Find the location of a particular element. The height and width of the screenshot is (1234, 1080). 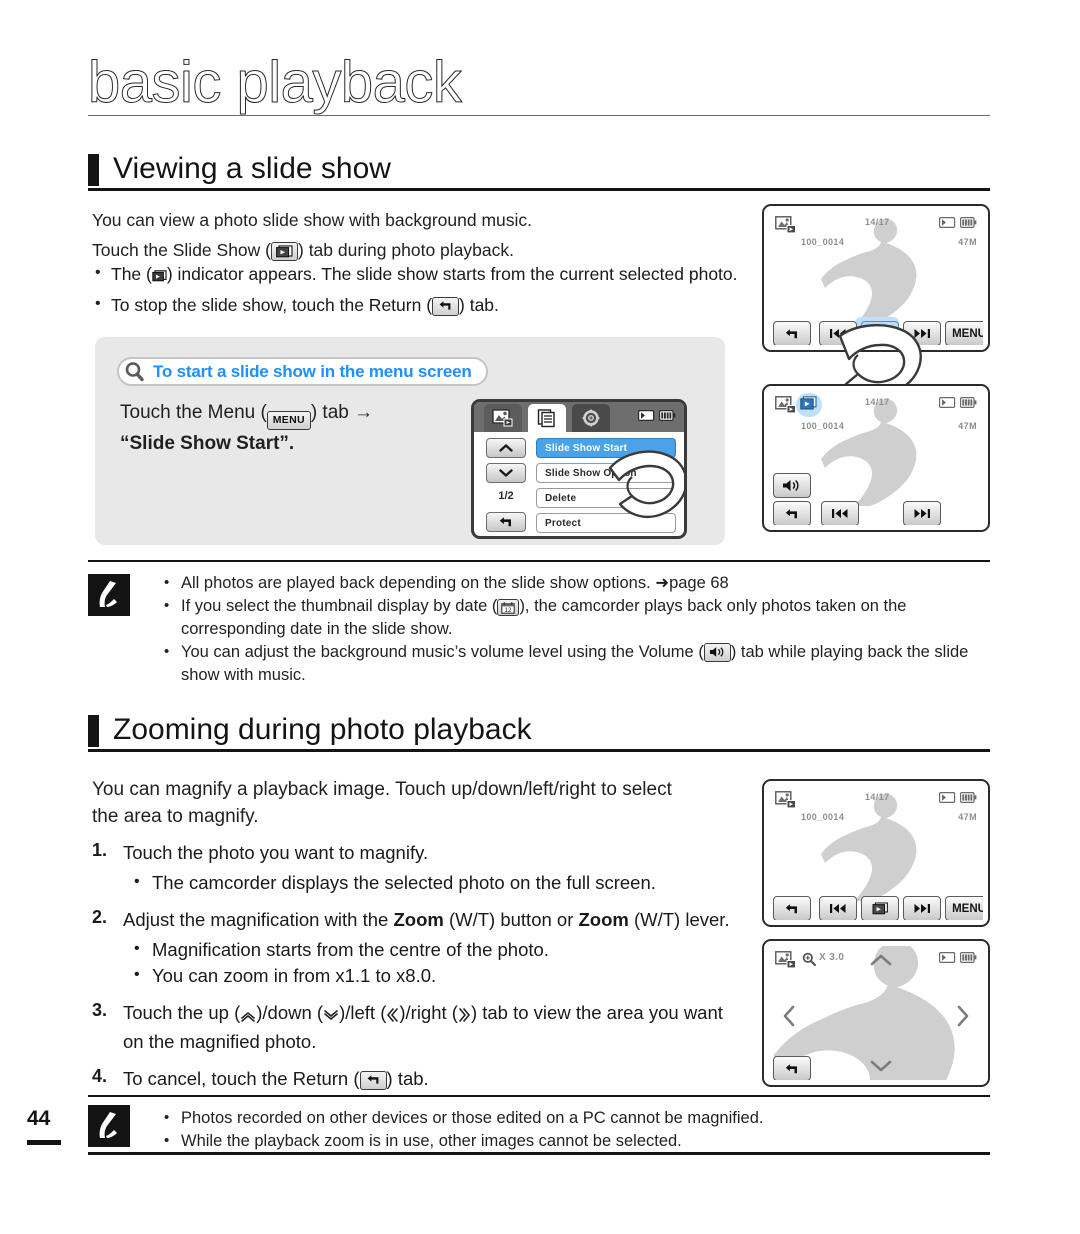

zoom-down-arrow-icon is located at coordinates (881, 1068).